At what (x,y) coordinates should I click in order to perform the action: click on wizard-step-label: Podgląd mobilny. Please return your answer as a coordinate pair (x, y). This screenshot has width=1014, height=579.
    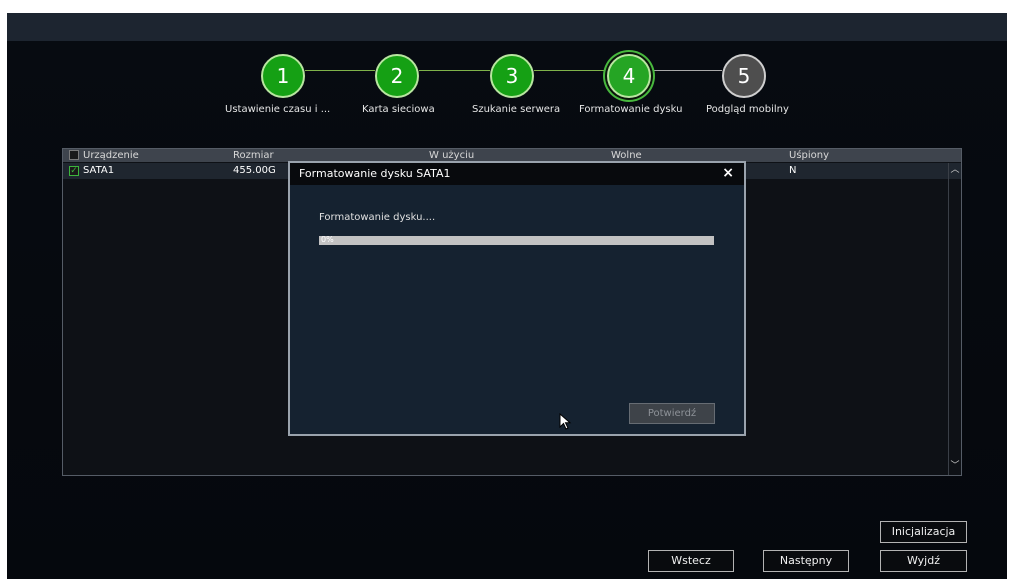
    Looking at the image, I should click on (747, 109).